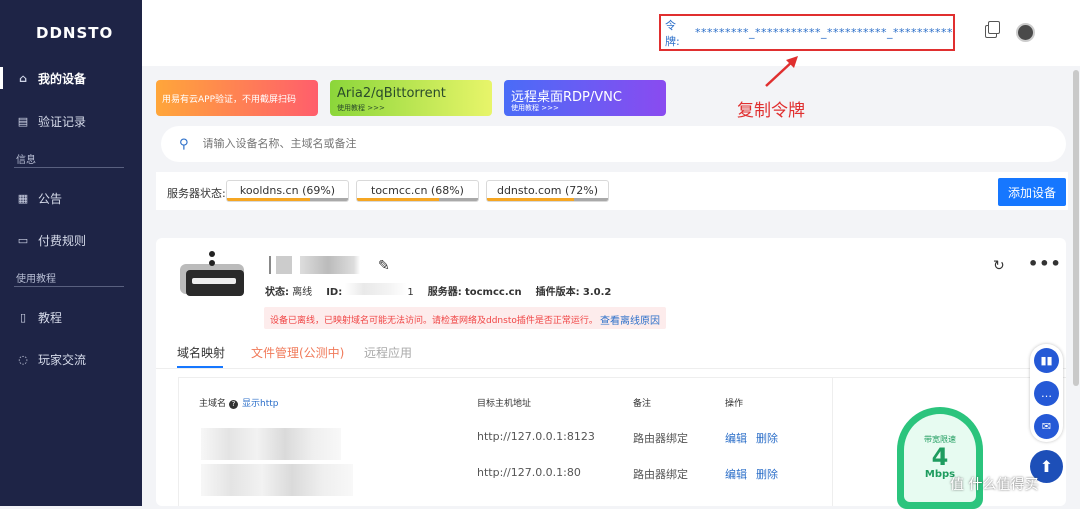 The width and height of the screenshot is (1080, 509). Describe the element at coordinates (36, 279) in the screenshot. I see `section-label-tutorial: 使用教程` at that location.